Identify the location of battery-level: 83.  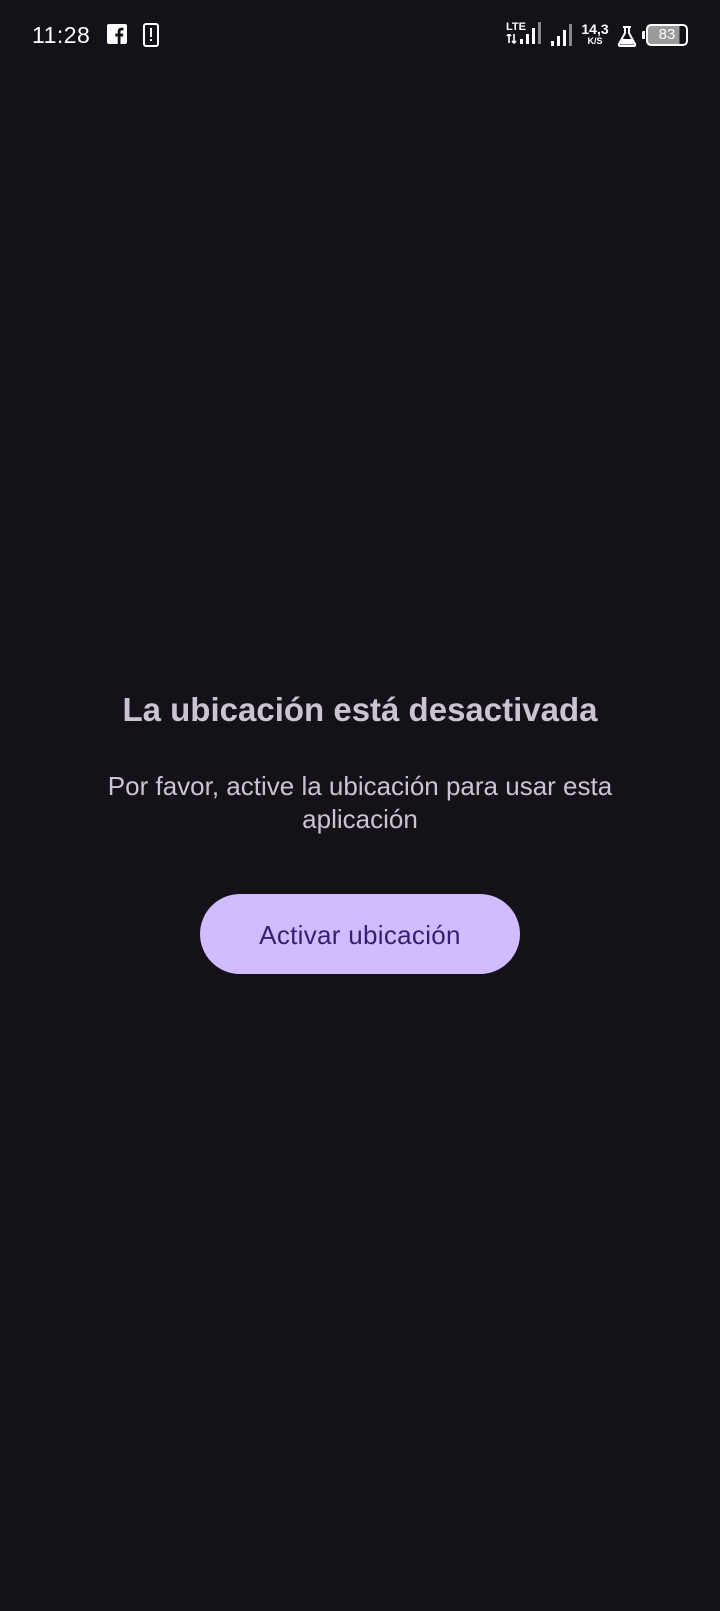
(667, 34).